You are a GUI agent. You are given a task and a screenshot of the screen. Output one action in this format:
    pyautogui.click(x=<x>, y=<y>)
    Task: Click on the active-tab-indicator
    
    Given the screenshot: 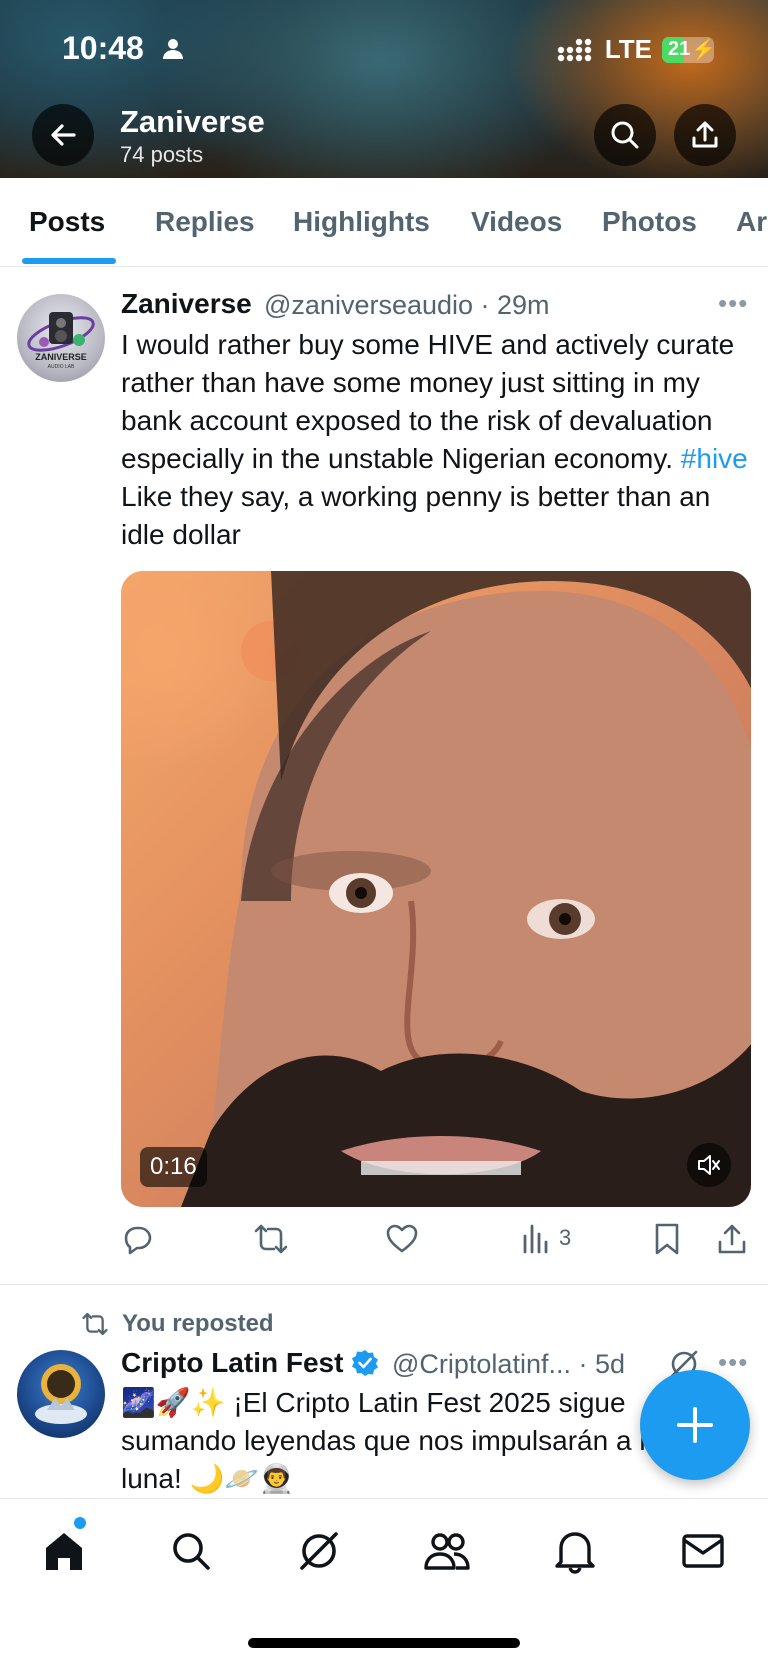 What is the action you would take?
    pyautogui.click(x=69, y=261)
    